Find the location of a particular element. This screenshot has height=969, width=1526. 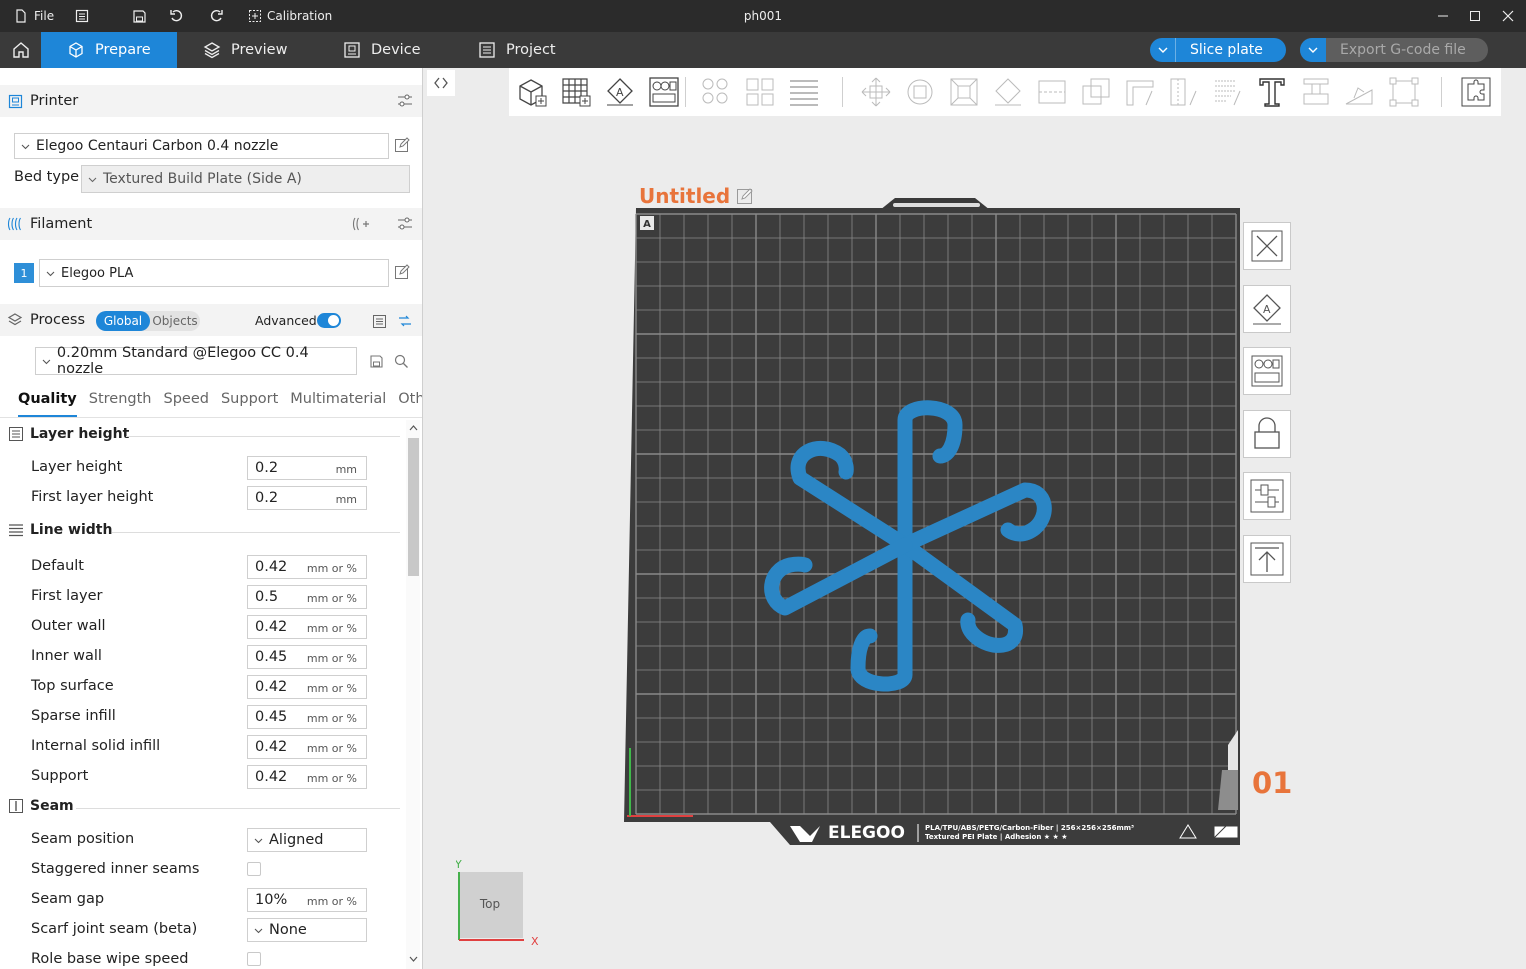

tab-device: Device is located at coordinates (382, 50).